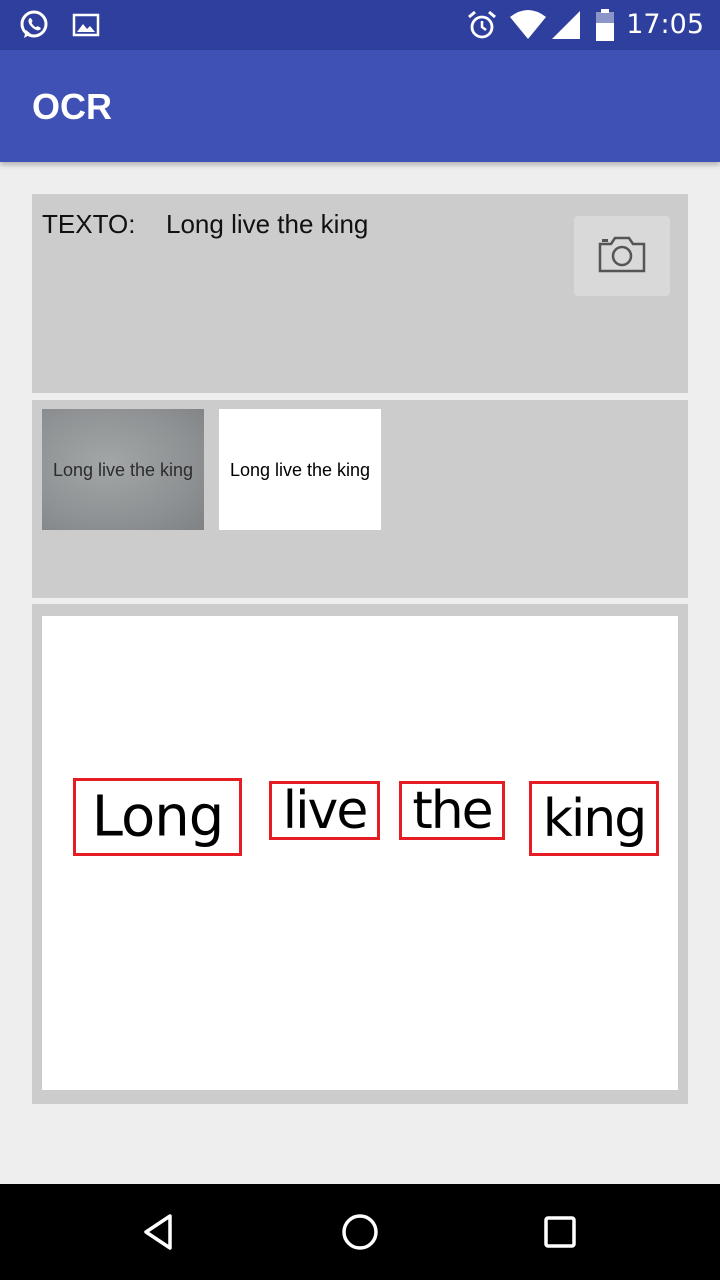 This screenshot has height=1280, width=720. What do you see at coordinates (34, 24) in the screenshot?
I see `whatsapp-icon` at bounding box center [34, 24].